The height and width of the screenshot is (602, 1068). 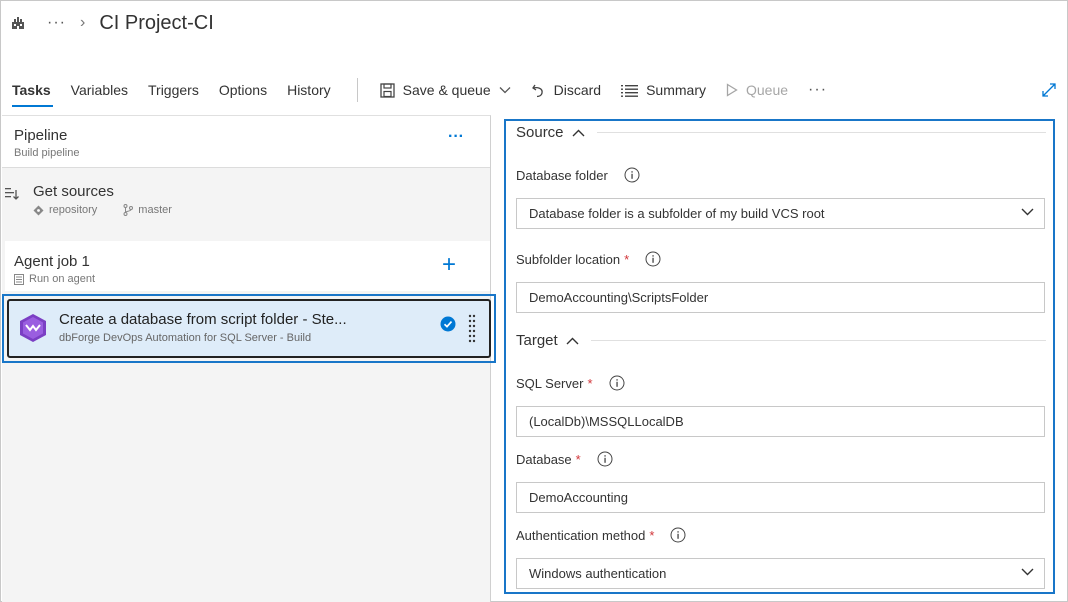 I want to click on authentication-method-select: Windows authentication, so click(x=780, y=573).